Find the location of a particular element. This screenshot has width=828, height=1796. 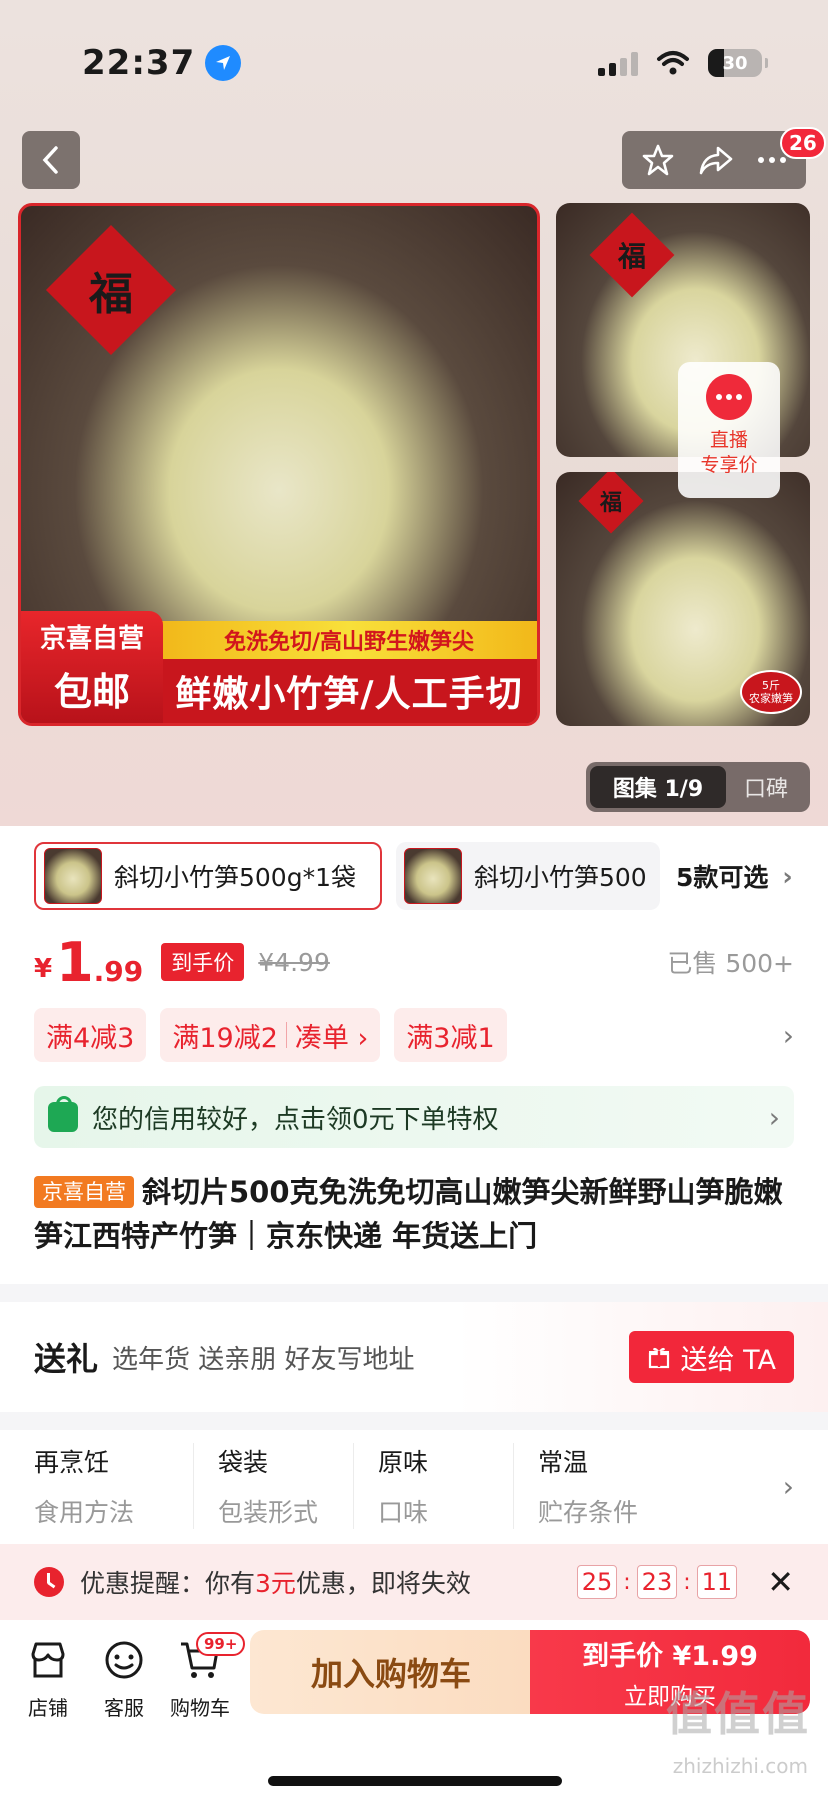

send-gift-button: 送给 TA is located at coordinates (711, 1357).